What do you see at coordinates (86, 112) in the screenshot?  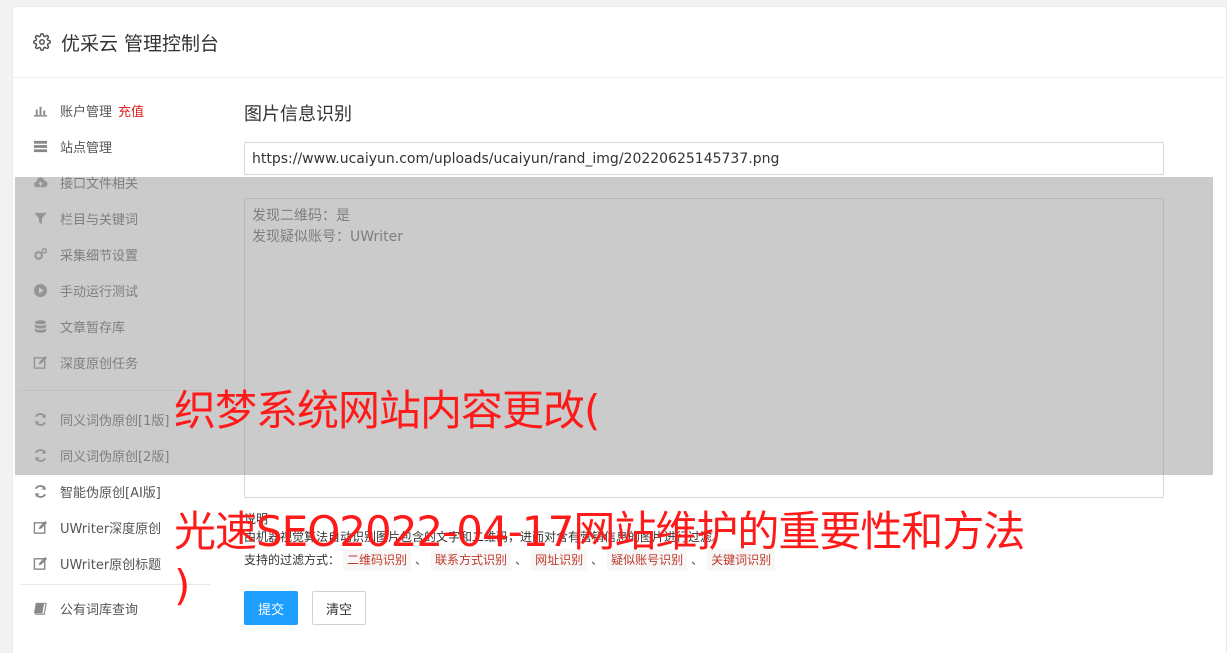 I see `sidebar-item-label: 账户管理` at bounding box center [86, 112].